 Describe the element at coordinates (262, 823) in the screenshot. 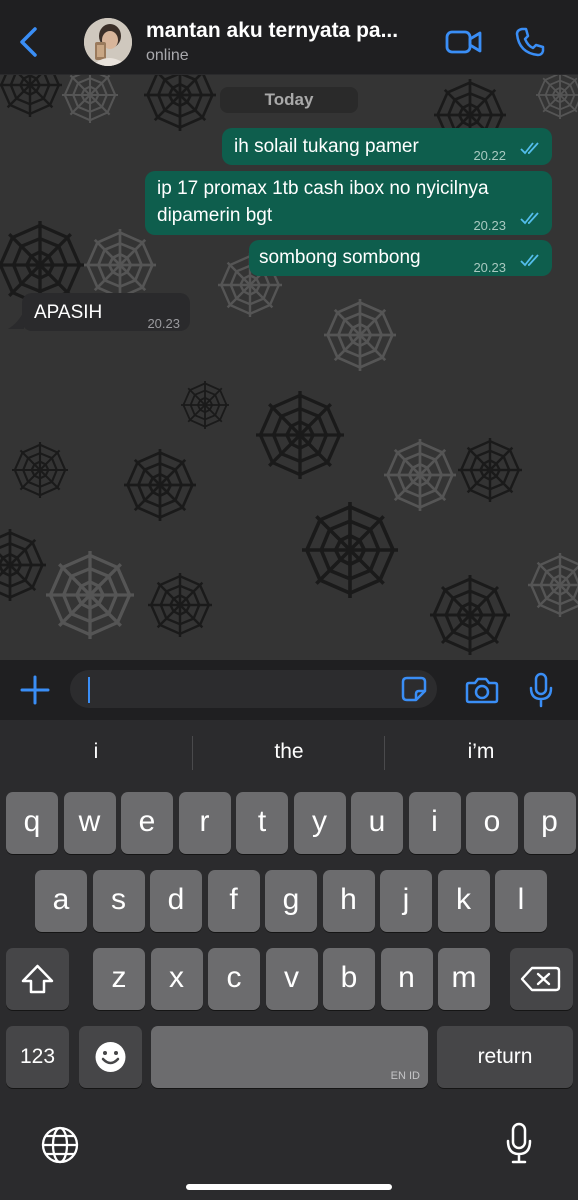

I see `key-t: t` at that location.